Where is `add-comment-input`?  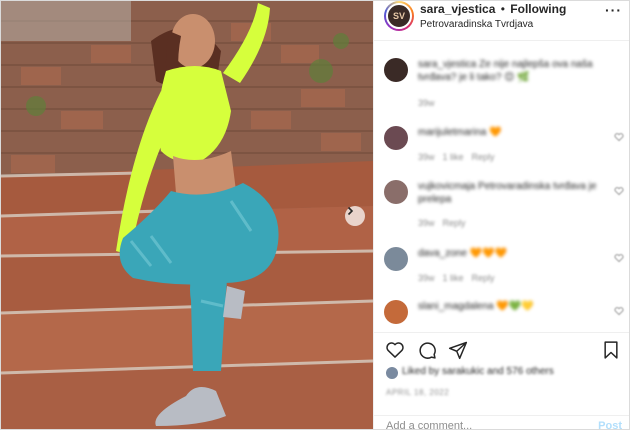
add-comment-input is located at coordinates (481, 424).